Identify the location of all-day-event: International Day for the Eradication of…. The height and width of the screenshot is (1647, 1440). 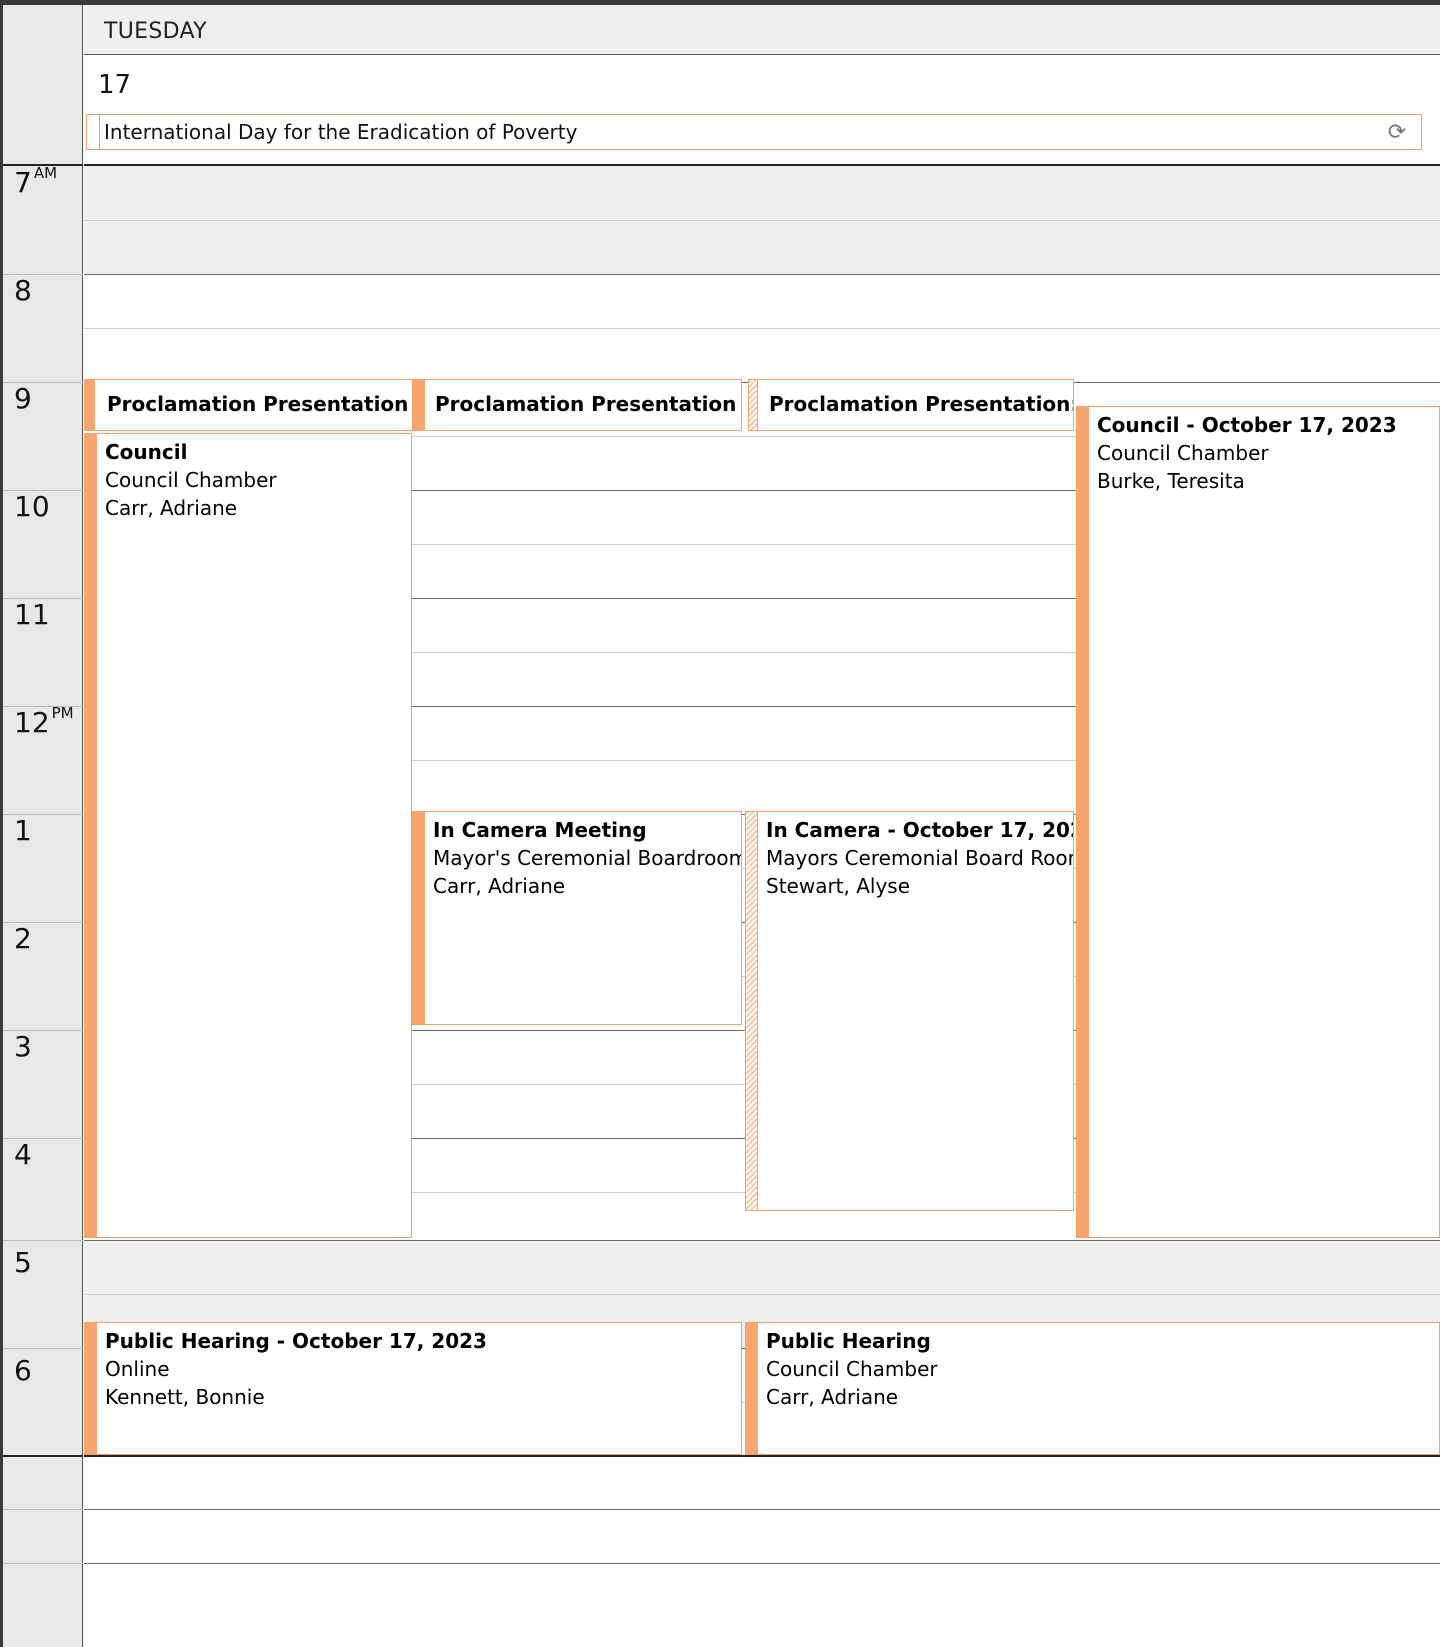
(754, 132).